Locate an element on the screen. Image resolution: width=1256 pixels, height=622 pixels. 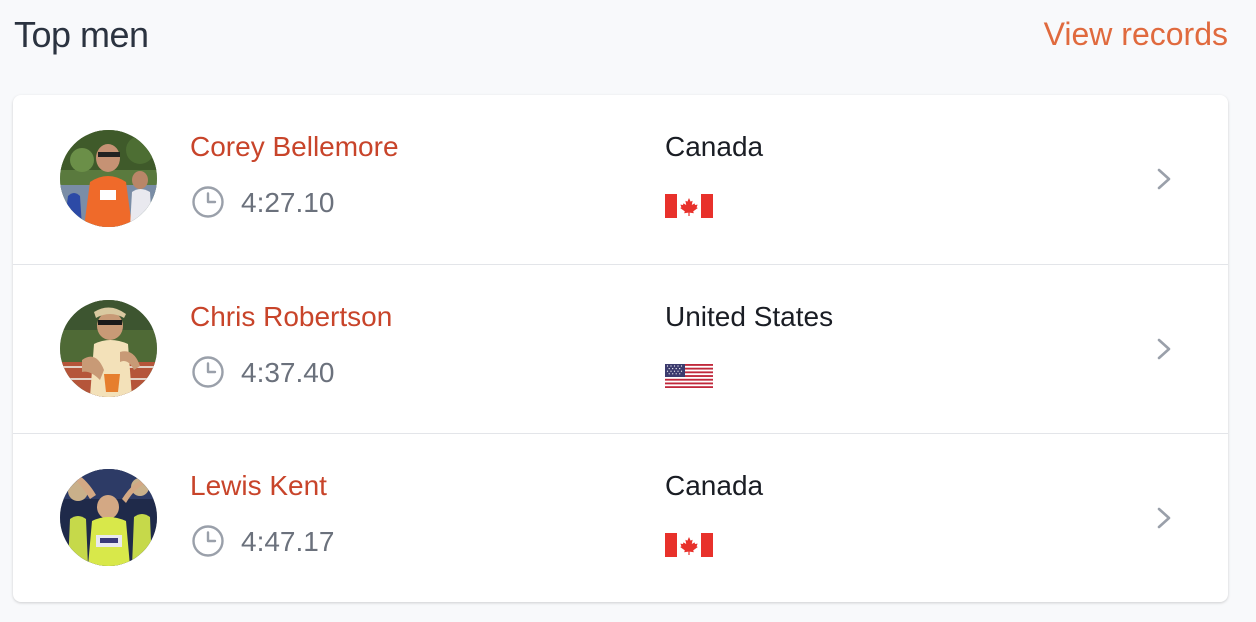
athlete-name: Chris Robertson is located at coordinates (291, 316).